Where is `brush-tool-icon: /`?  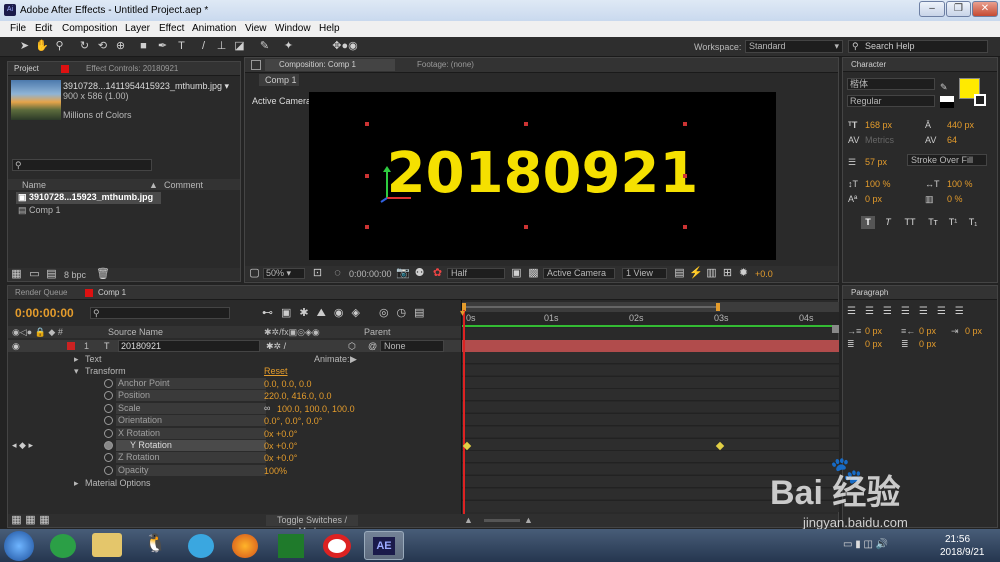 brush-tool-icon: / is located at coordinates (203, 46).